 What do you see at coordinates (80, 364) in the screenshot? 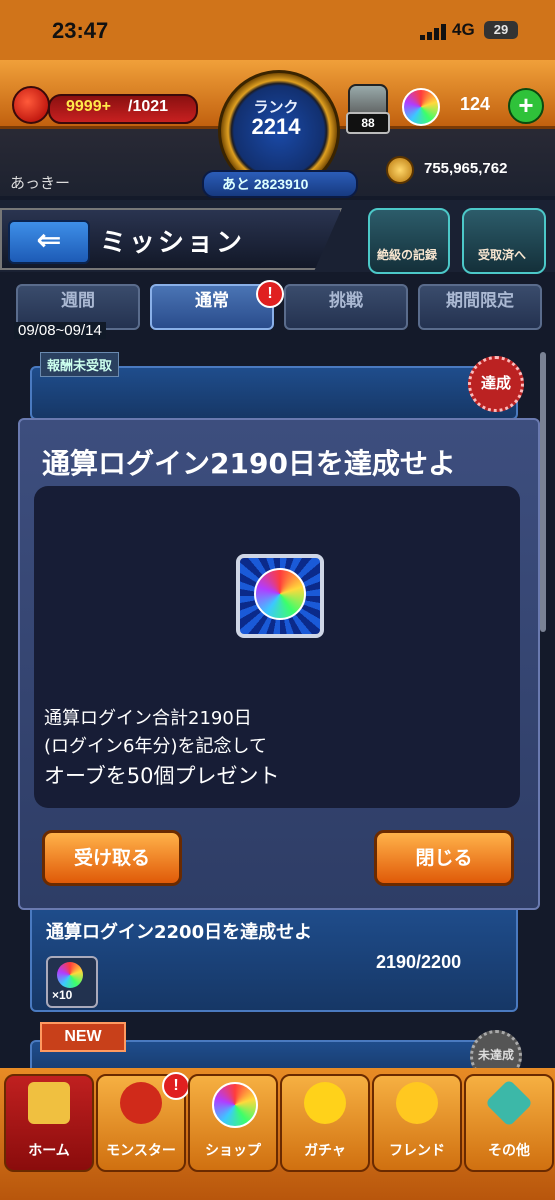
I see `unclaimed-tag: 報酬未受取` at bounding box center [80, 364].